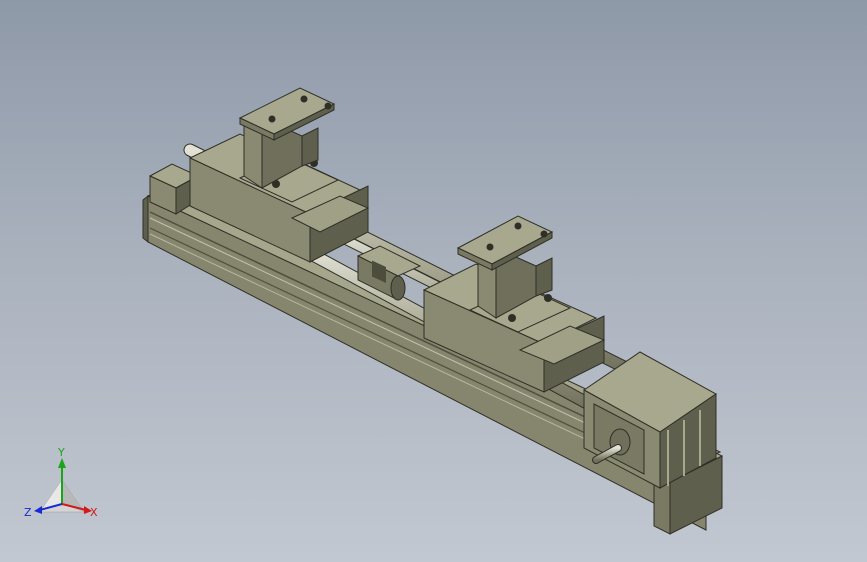 This screenshot has height=562, width=867. I want to click on motor-housing, so click(653, 443).